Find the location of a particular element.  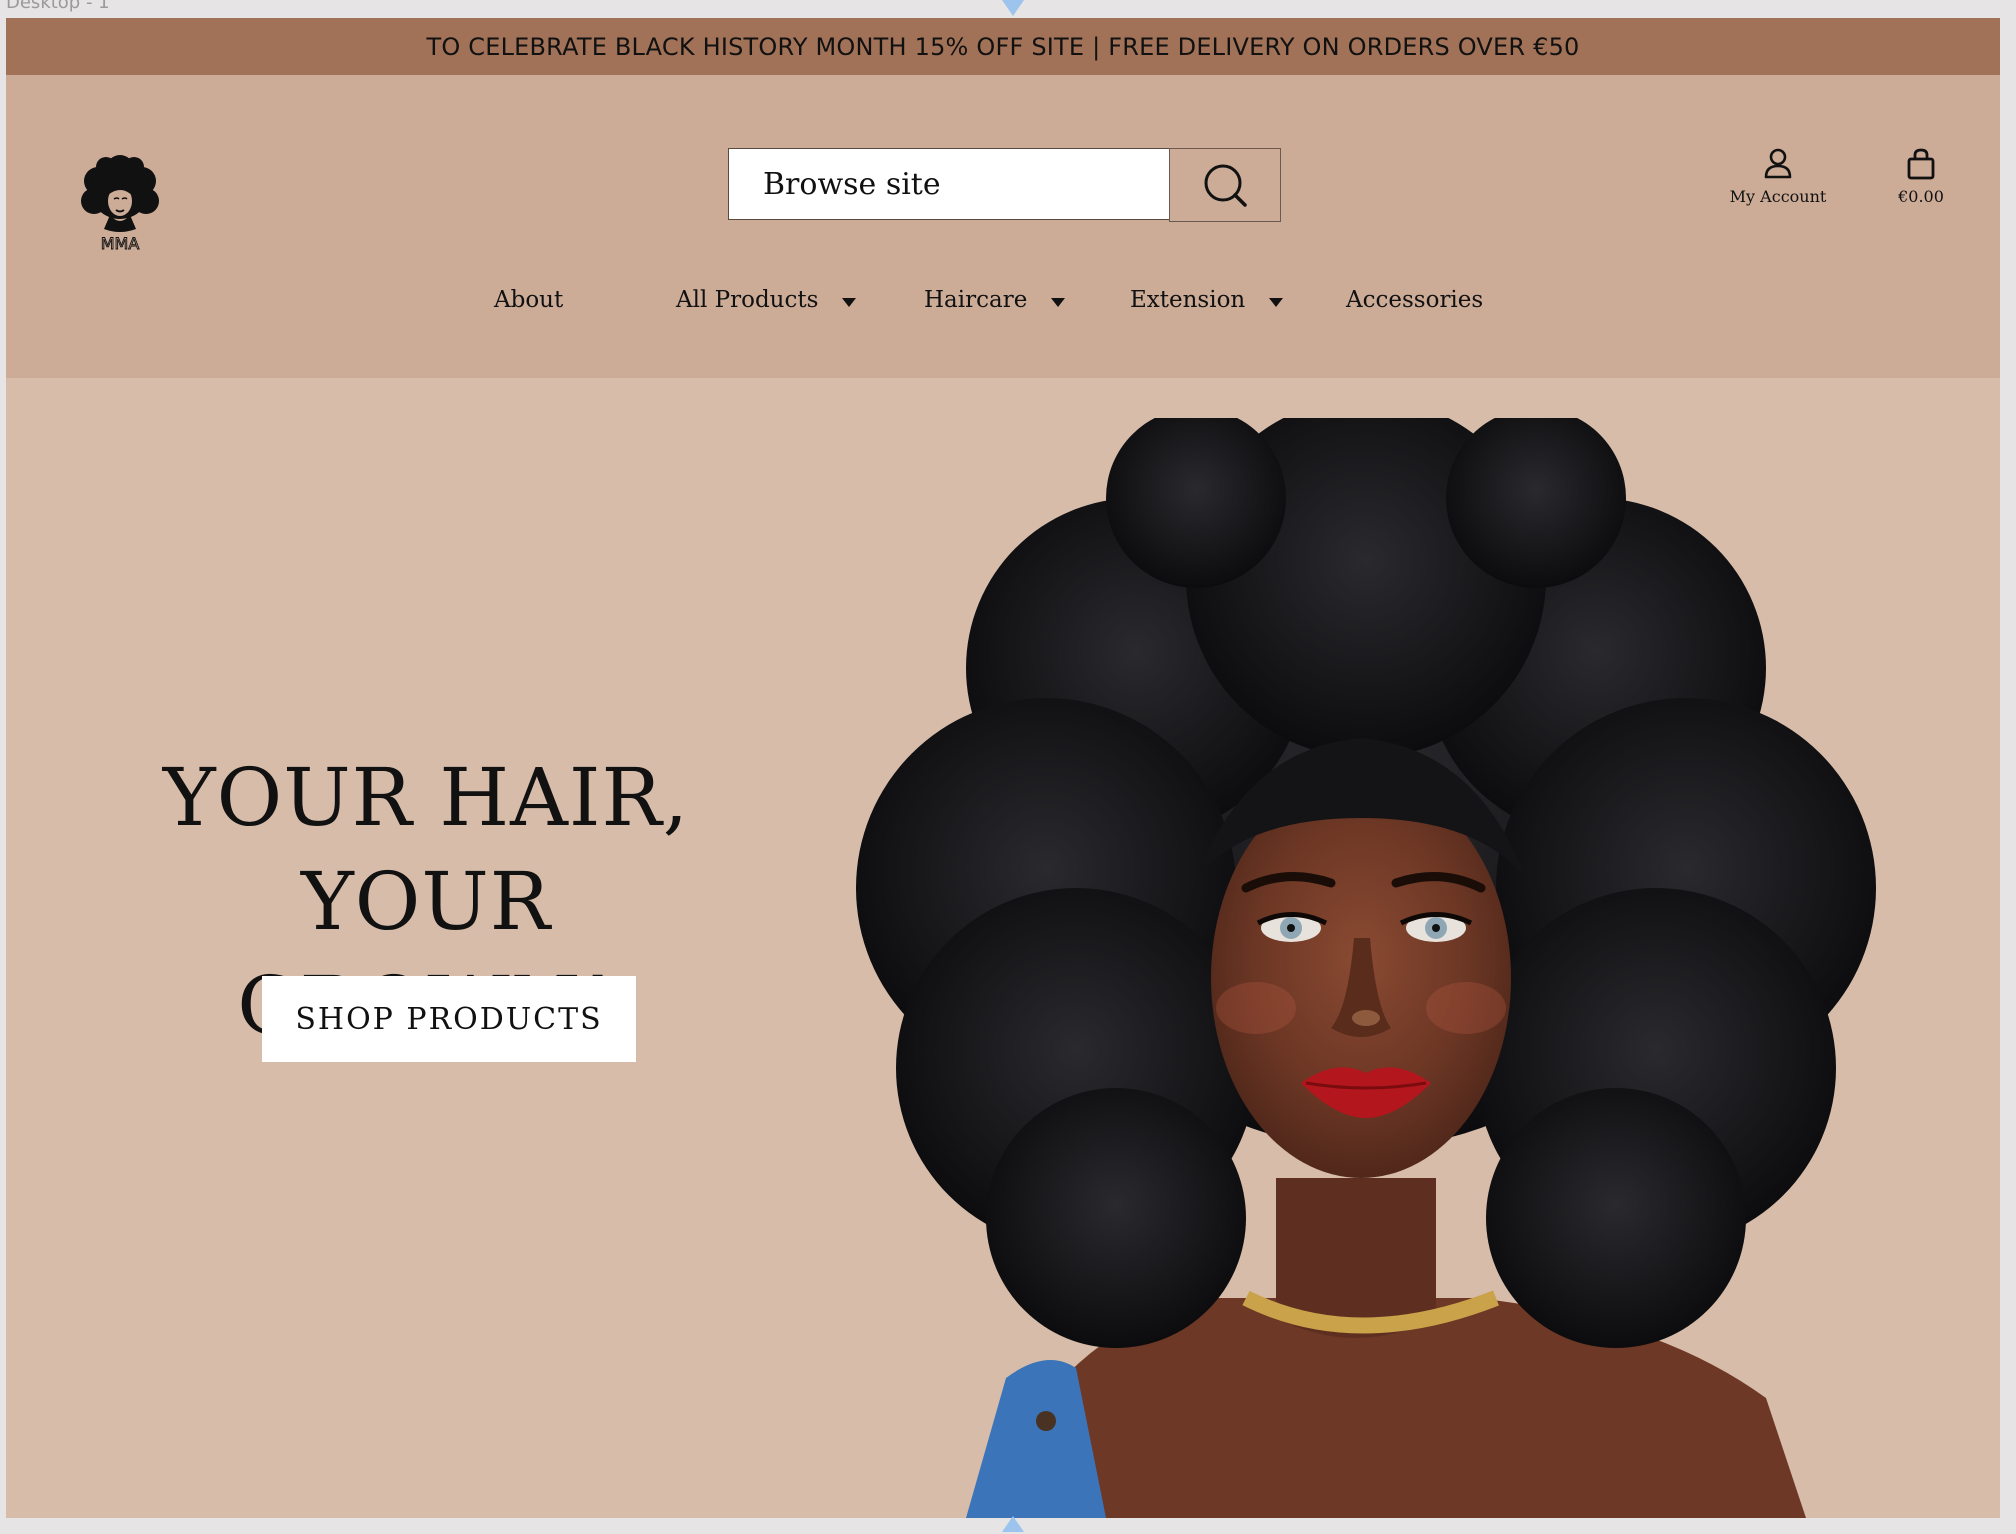

nav-item-label: Accessories is located at coordinates (1415, 300).